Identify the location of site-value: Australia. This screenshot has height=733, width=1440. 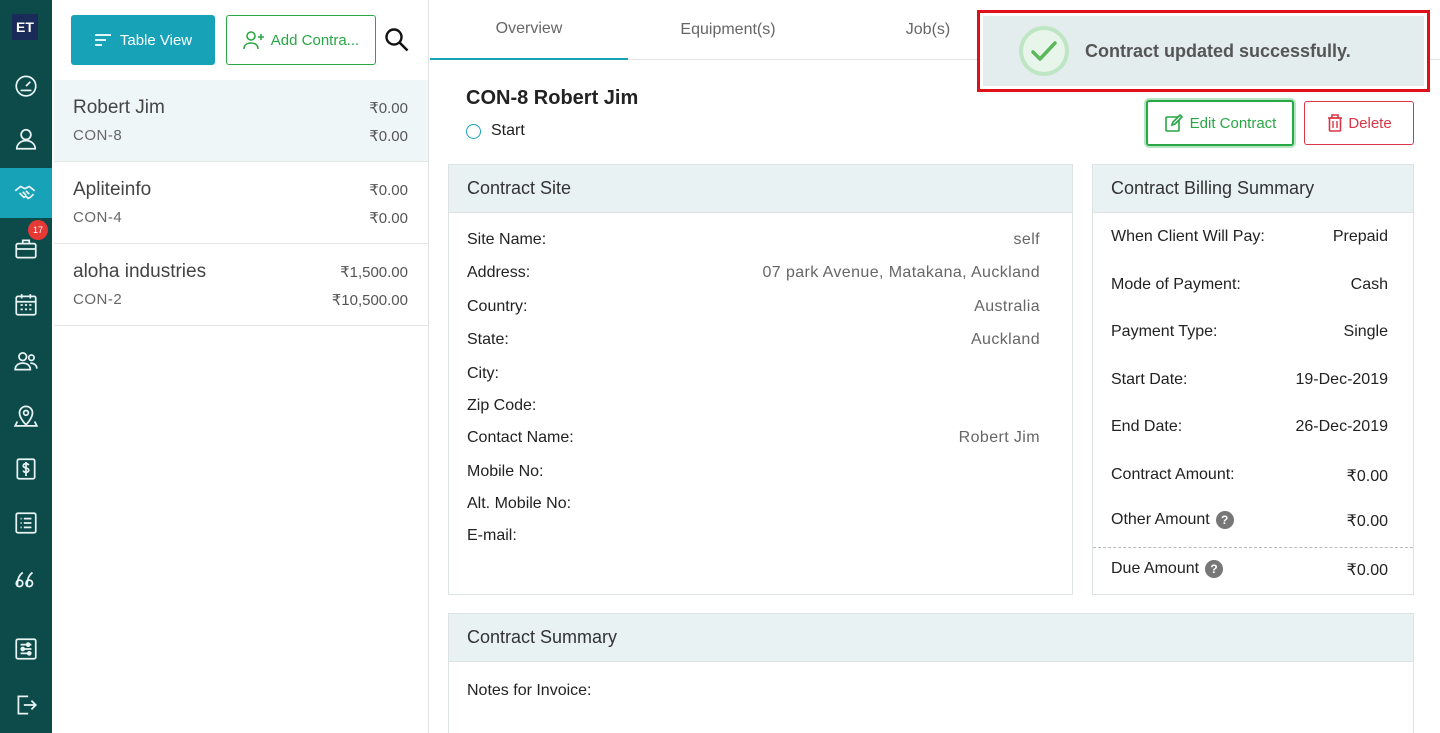
(1007, 306).